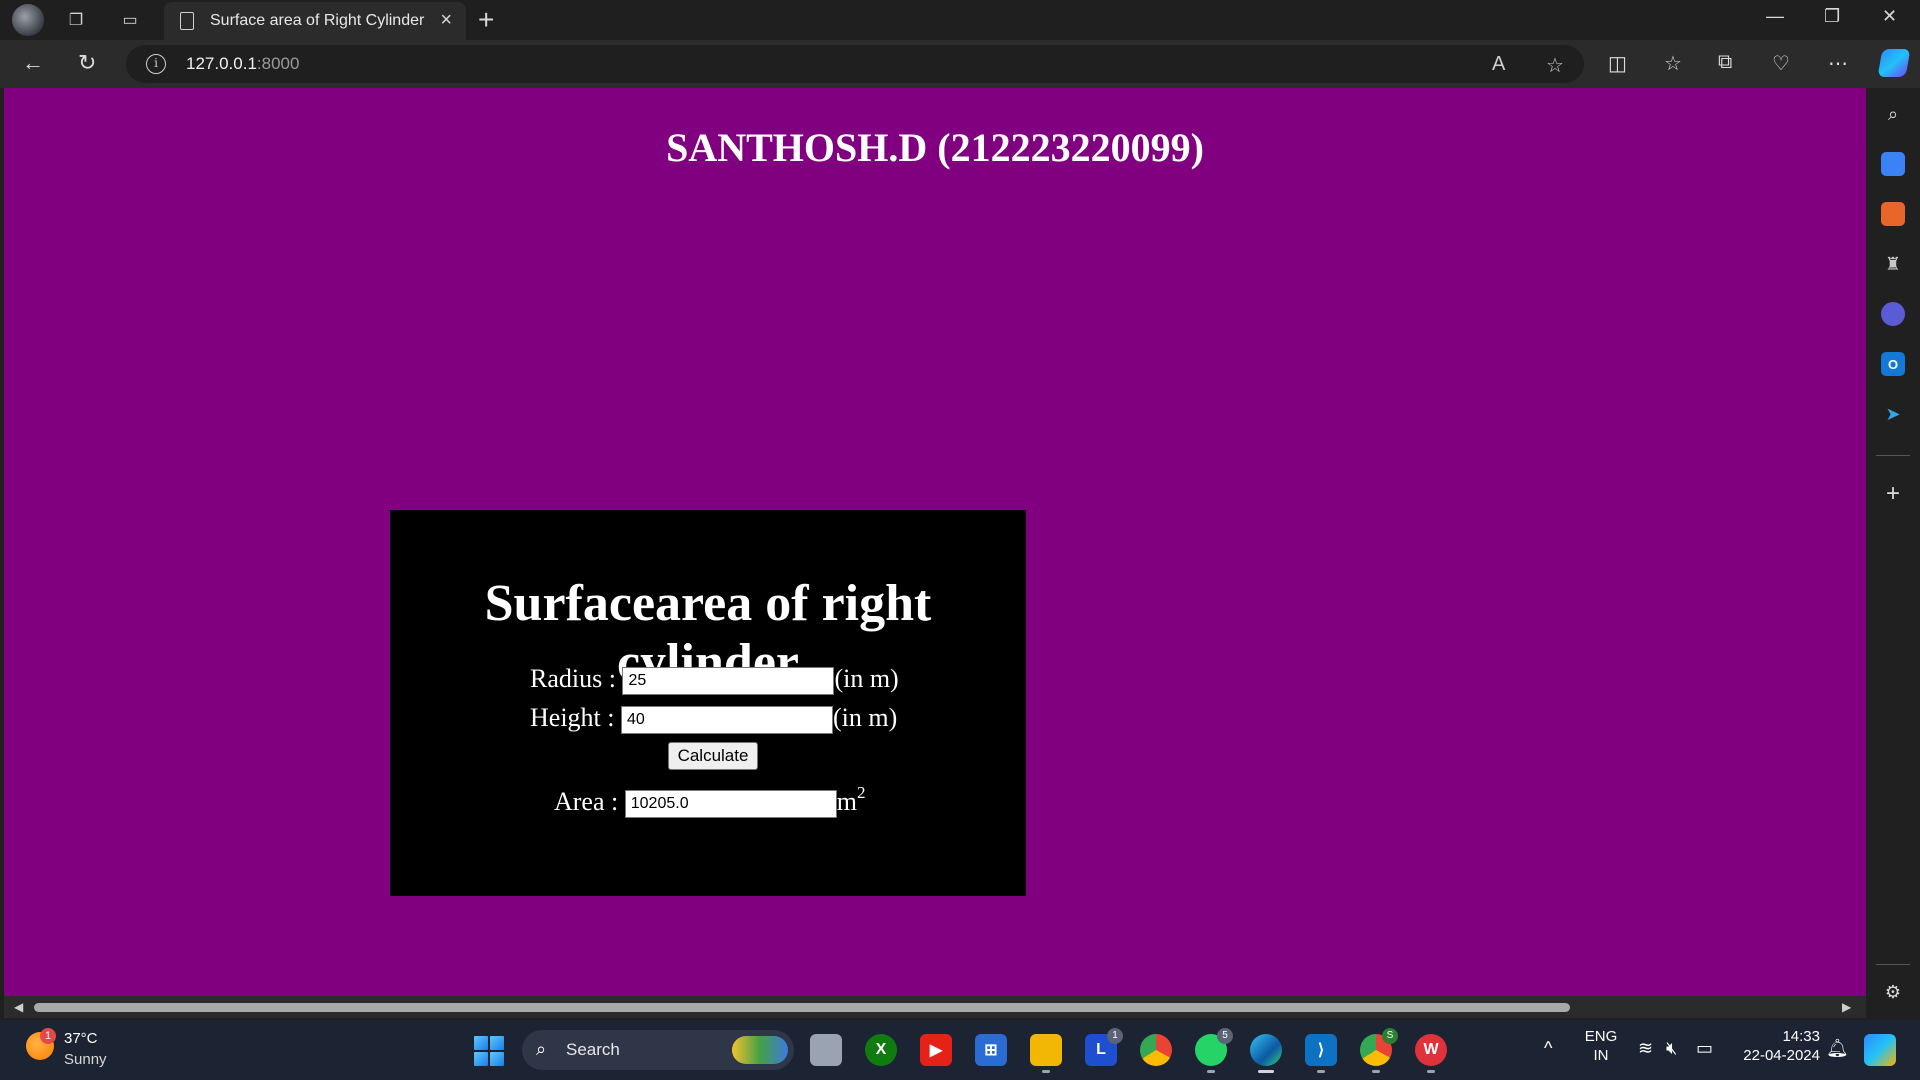 This screenshot has width=1920, height=1080. Describe the element at coordinates (935, 147) in the screenshot. I see `student-header: SANTHOSH.D (212223220099)` at that location.